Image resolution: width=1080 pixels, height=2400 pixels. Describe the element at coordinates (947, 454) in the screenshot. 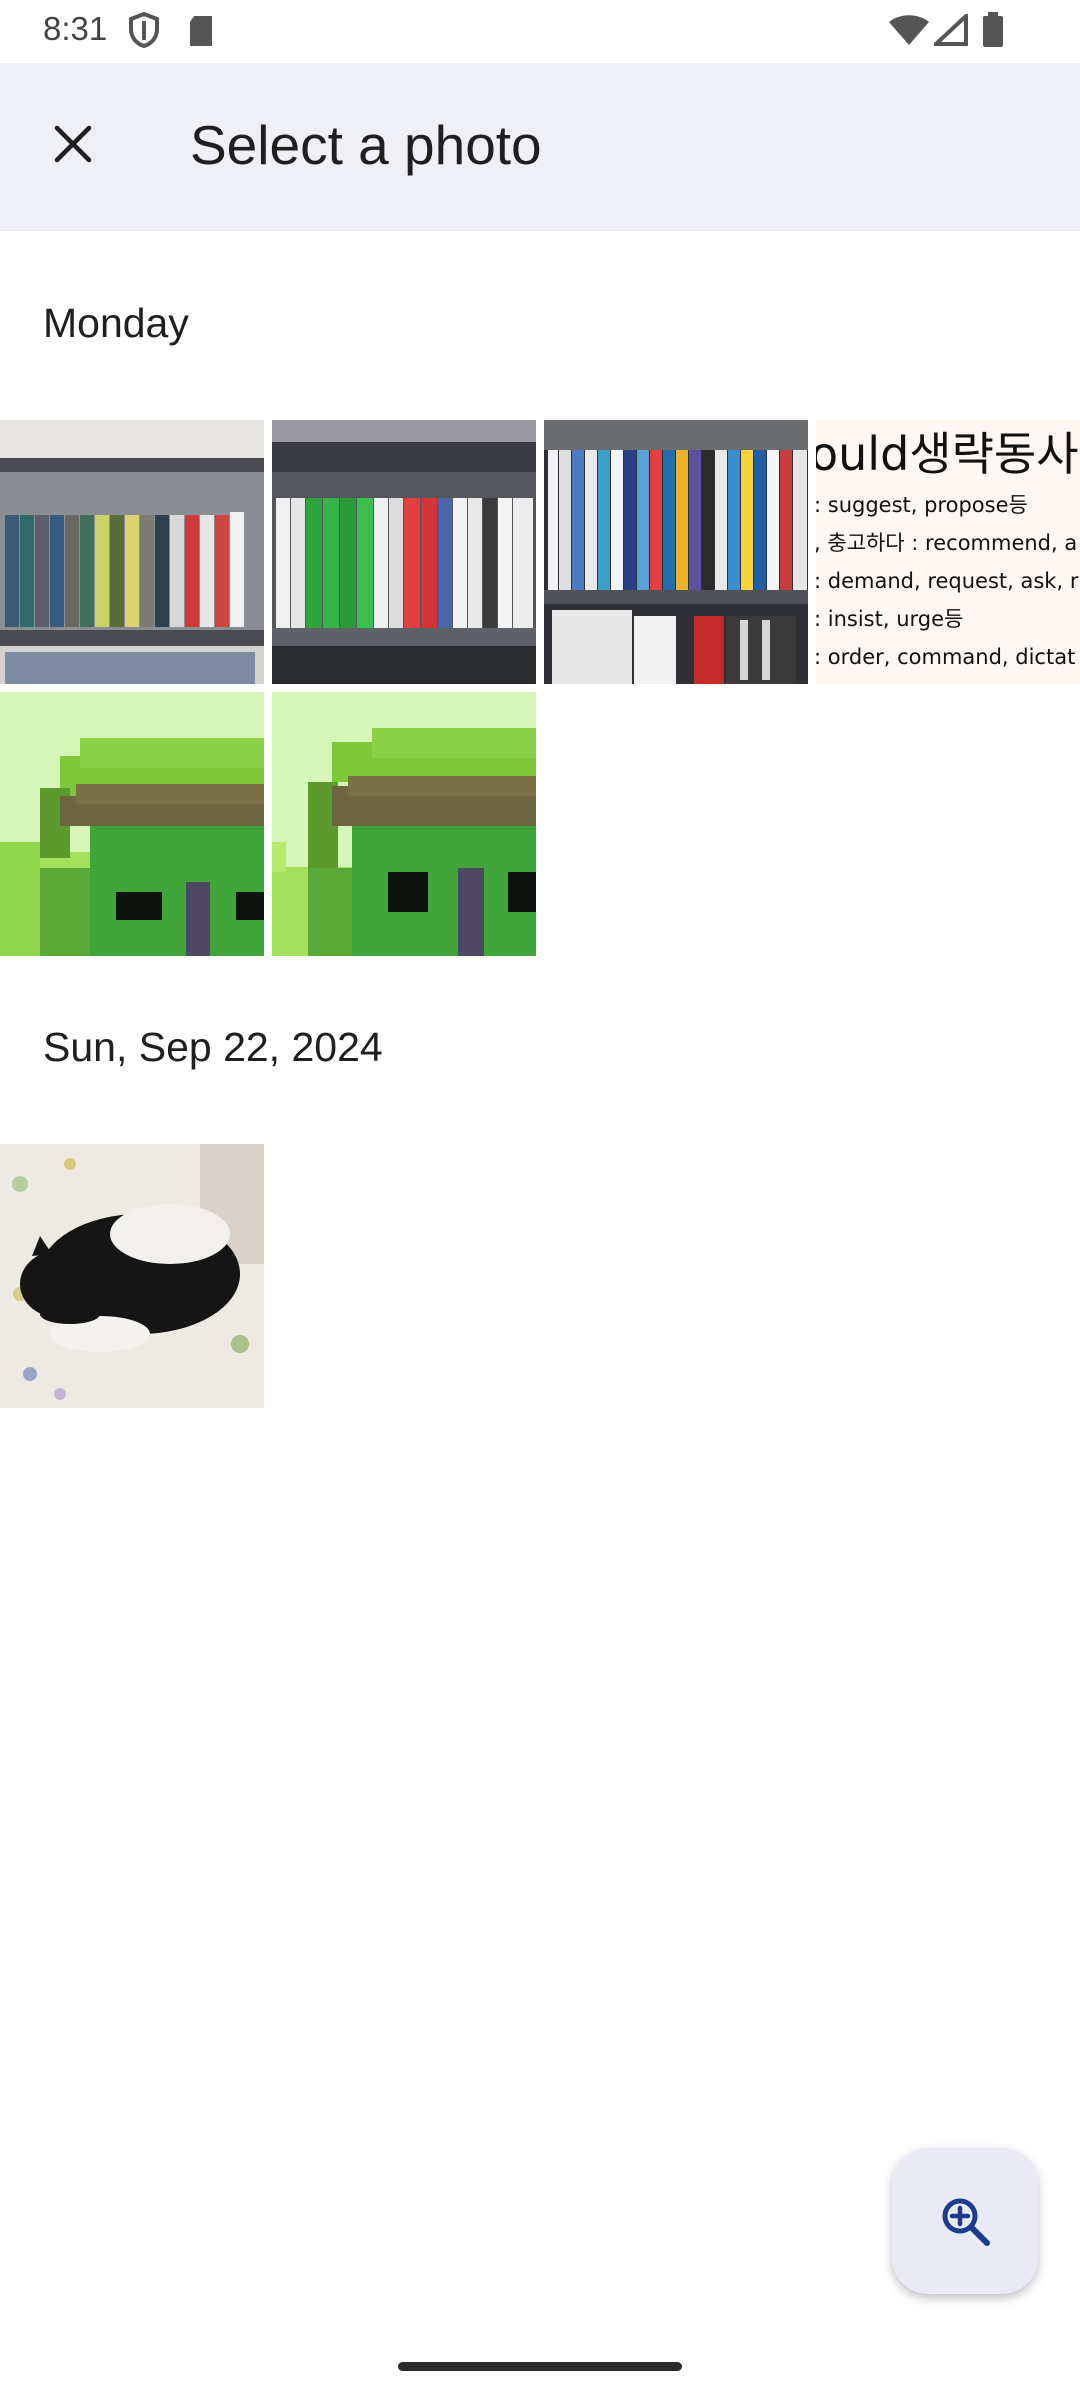

I see `korean-text-line-1: ould생략동사` at that location.